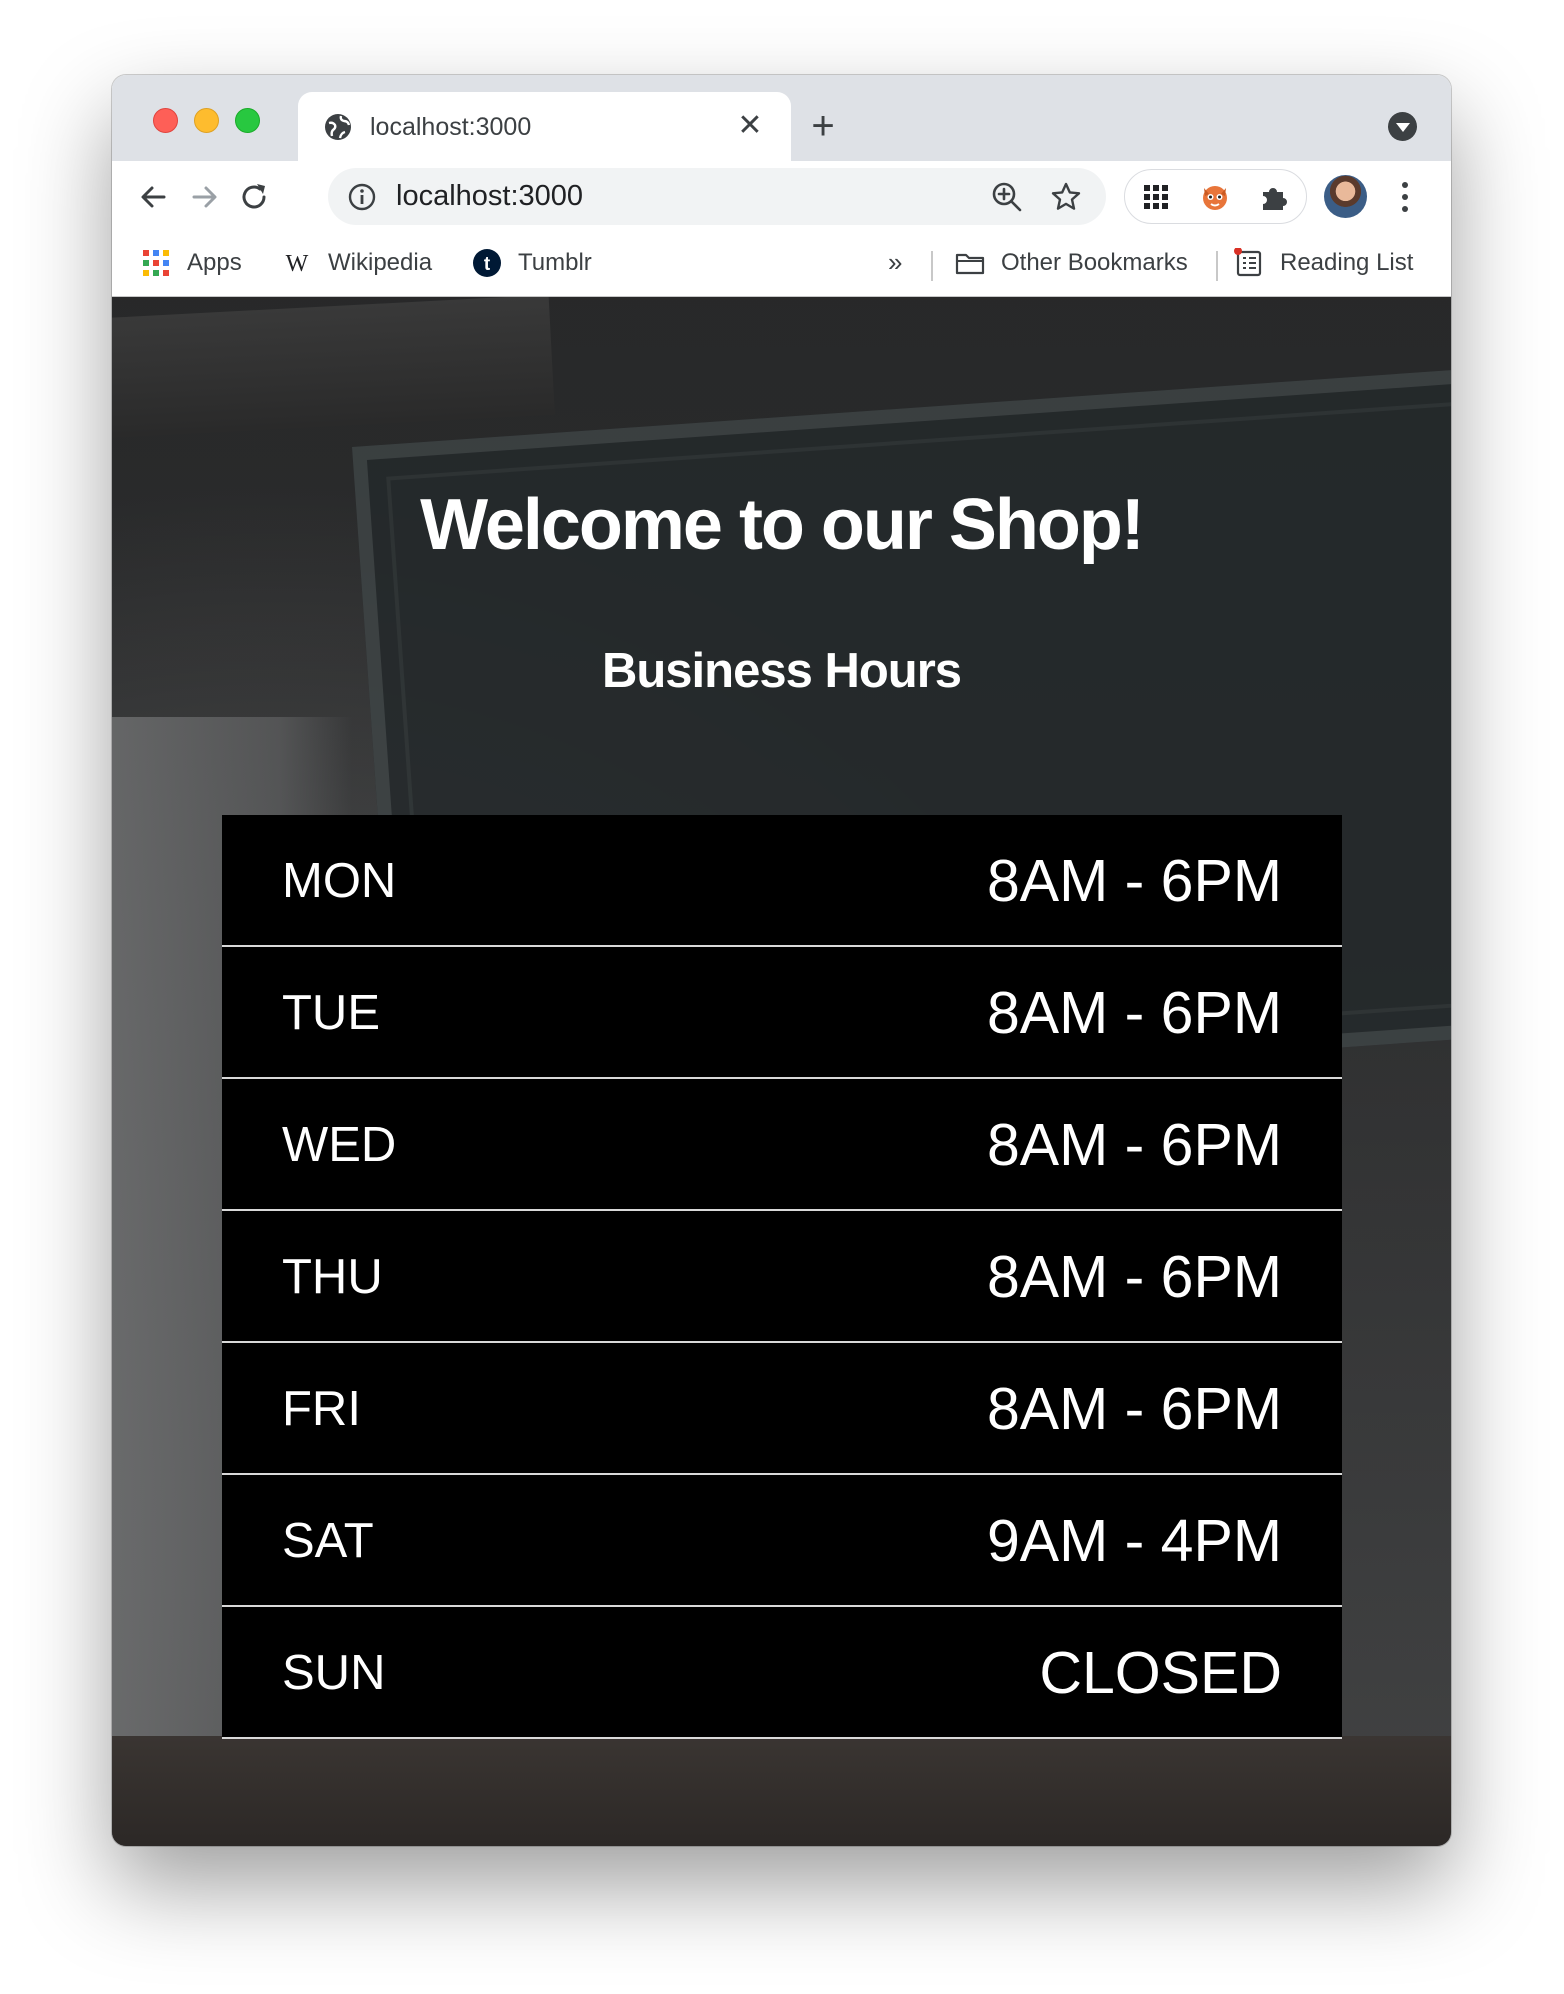 Image resolution: width=1564 pixels, height=1994 pixels. I want to click on bookmark-label: Tumblr, so click(555, 262).